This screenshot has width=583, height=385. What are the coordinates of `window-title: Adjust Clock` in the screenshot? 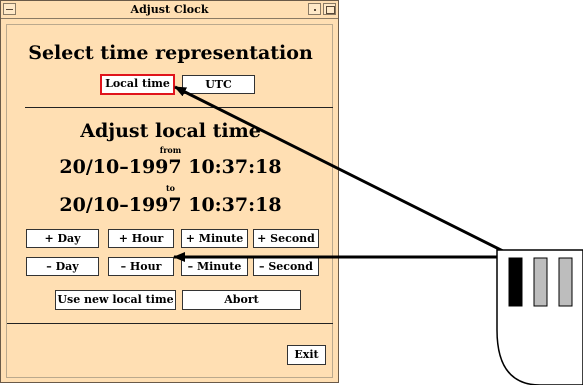 It's located at (169, 9).